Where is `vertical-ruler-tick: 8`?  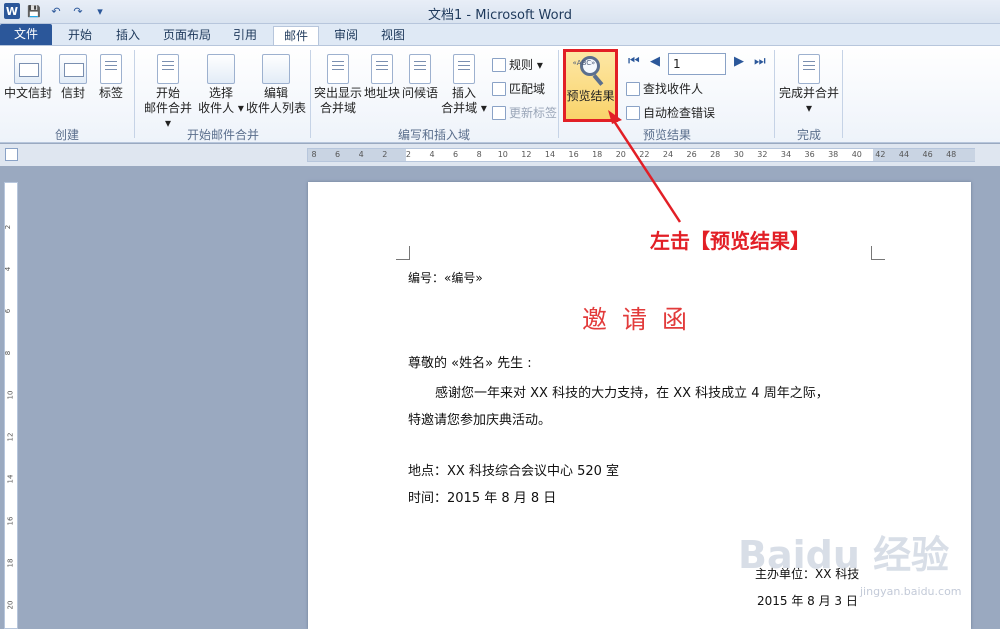 vertical-ruler-tick: 8 is located at coordinates (8, 353).